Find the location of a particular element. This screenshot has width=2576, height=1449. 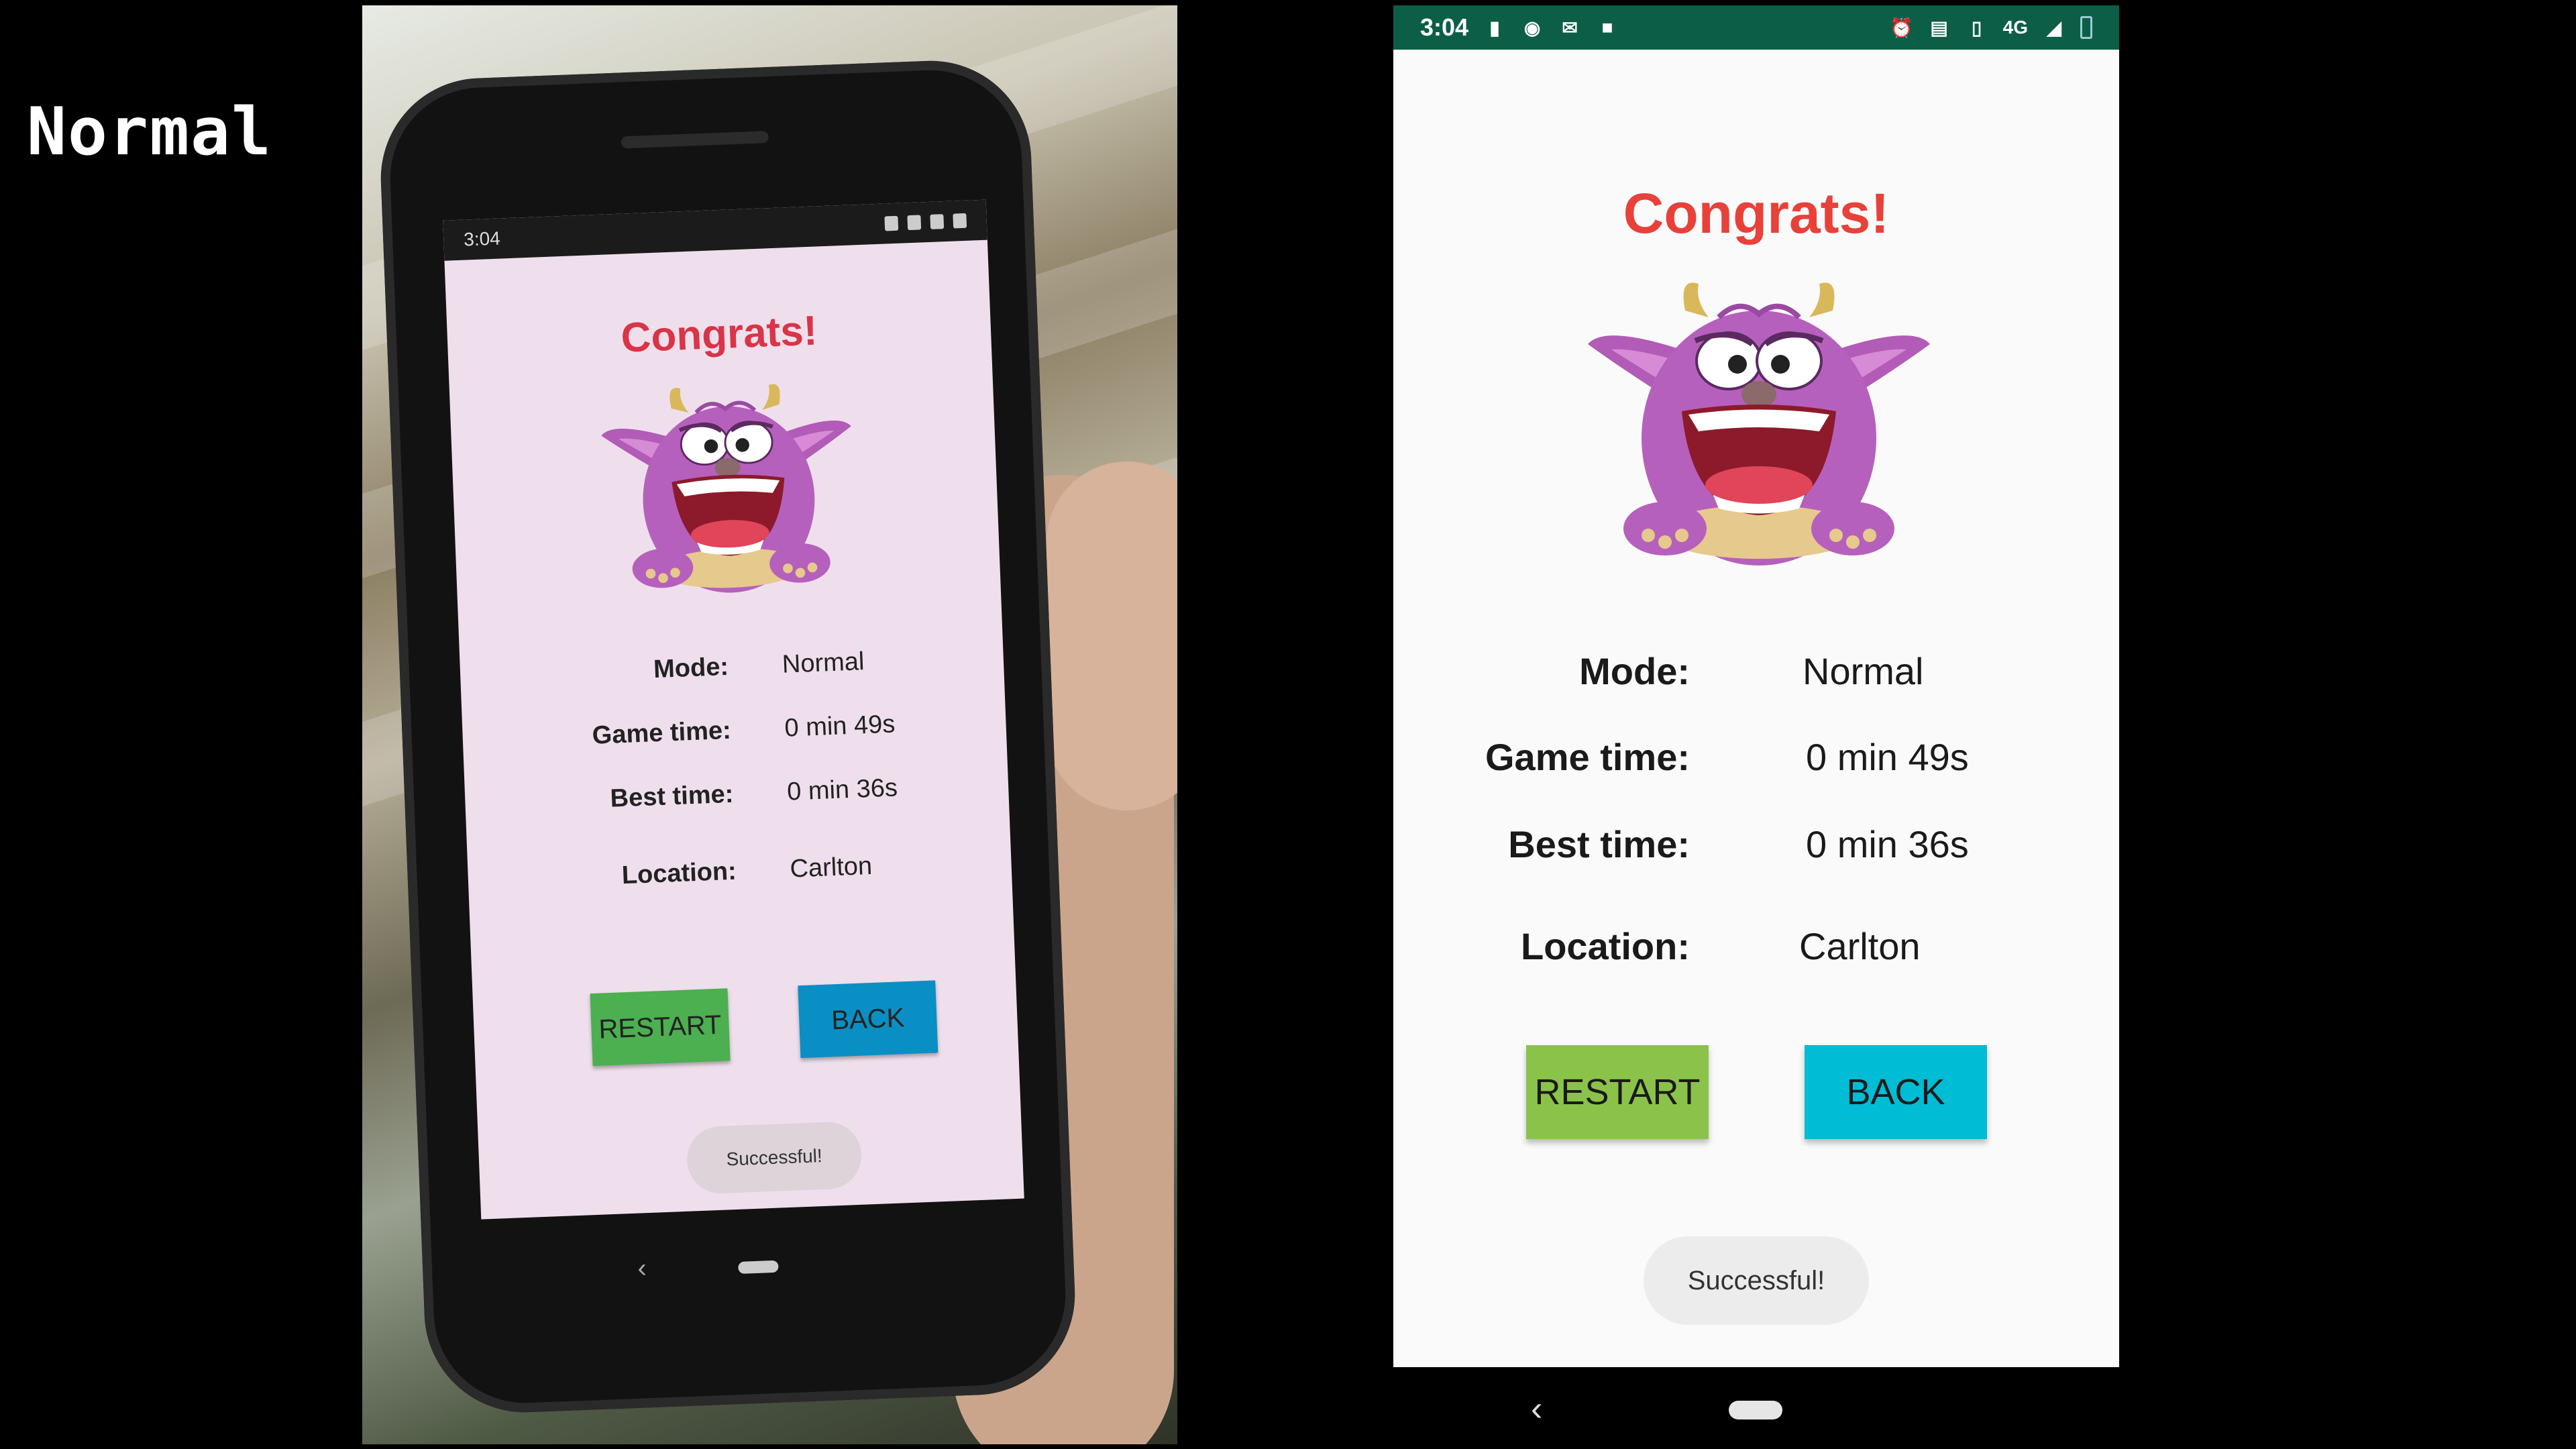

back-button: BACK is located at coordinates (1896, 1092).